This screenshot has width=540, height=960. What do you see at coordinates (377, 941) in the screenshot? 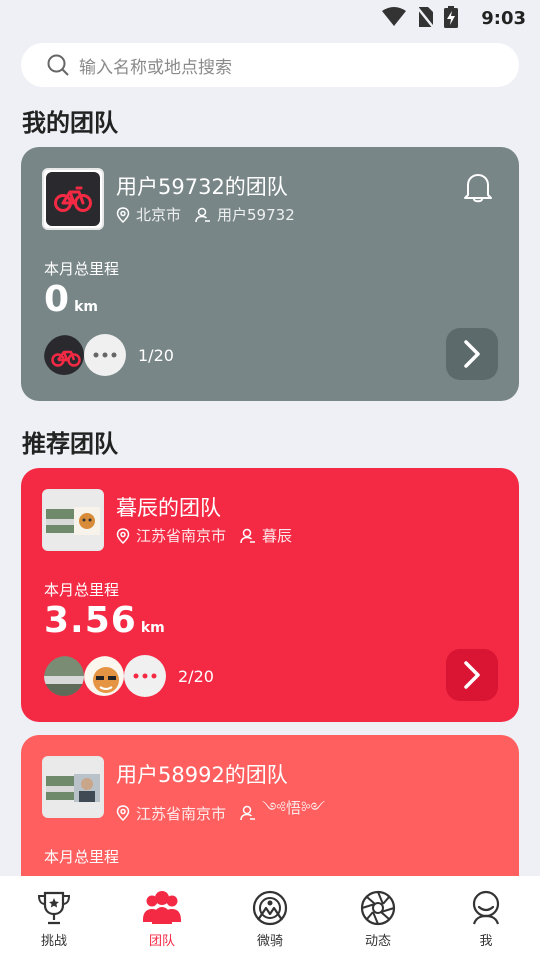
I see `tab-label: 动态` at bounding box center [377, 941].